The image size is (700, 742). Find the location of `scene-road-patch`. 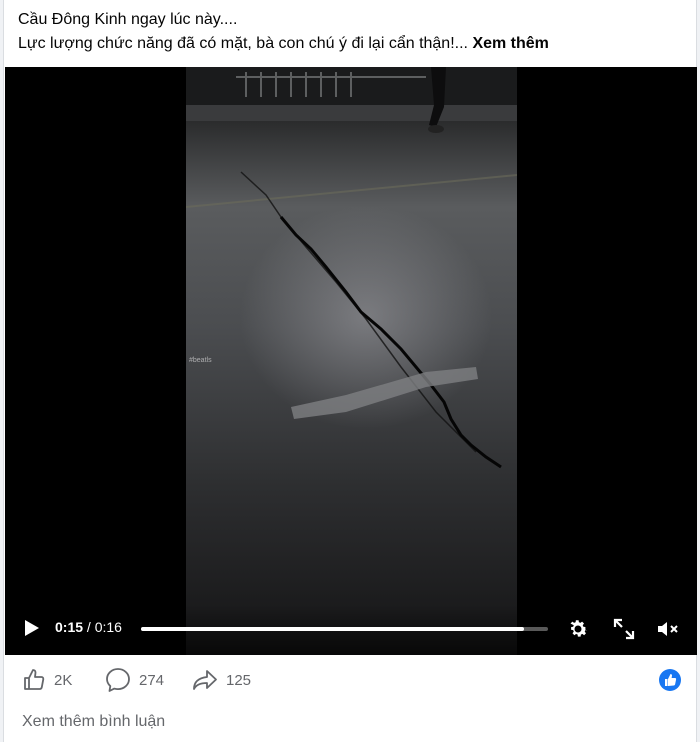

scene-road-patch is located at coordinates (384, 393).